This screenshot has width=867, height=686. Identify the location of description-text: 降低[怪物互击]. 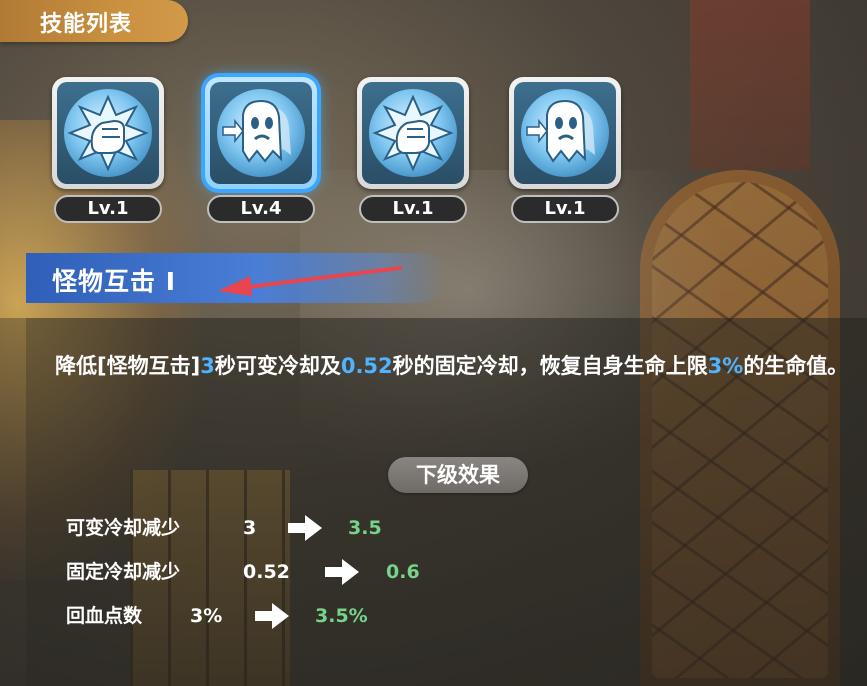
(128, 366).